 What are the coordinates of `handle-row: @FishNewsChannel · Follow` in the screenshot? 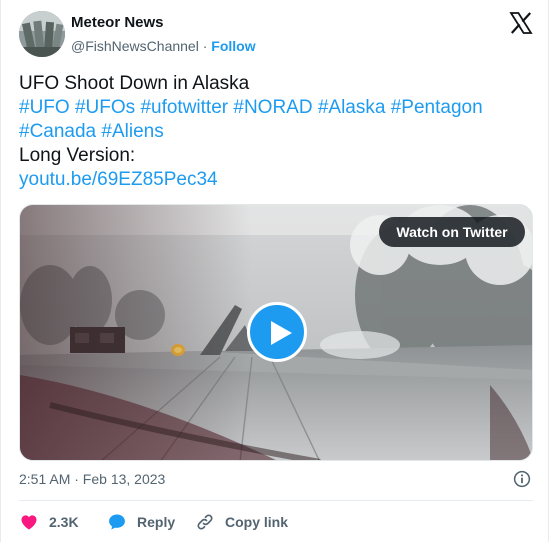 It's located at (163, 46).